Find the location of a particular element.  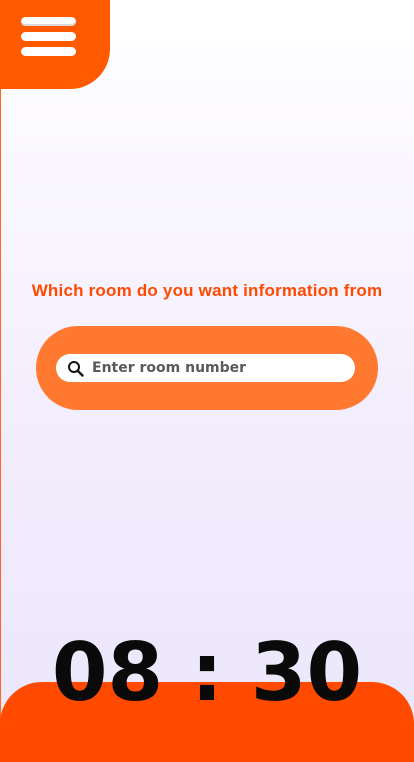

room-number-input is located at coordinates (219, 368).